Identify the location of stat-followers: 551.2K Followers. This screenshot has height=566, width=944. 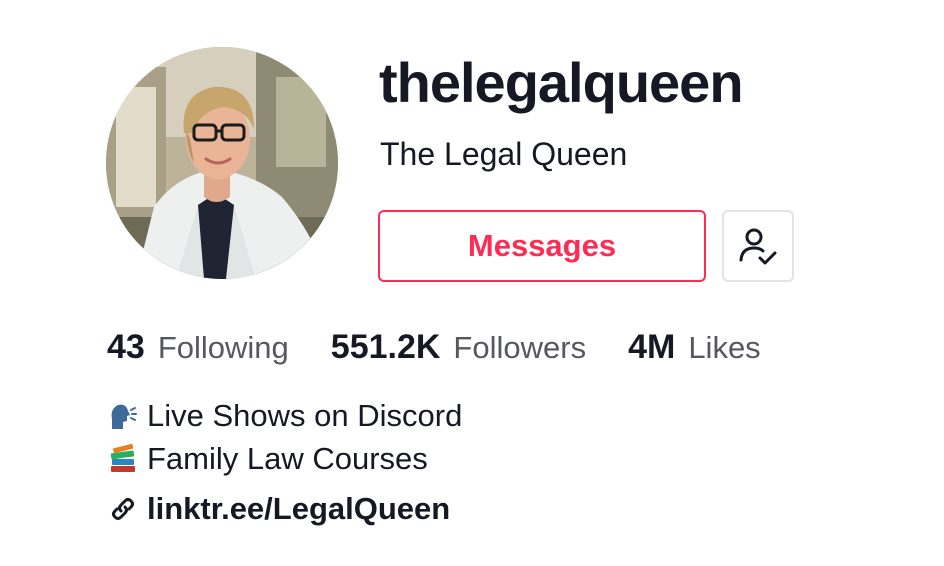
(458, 347).